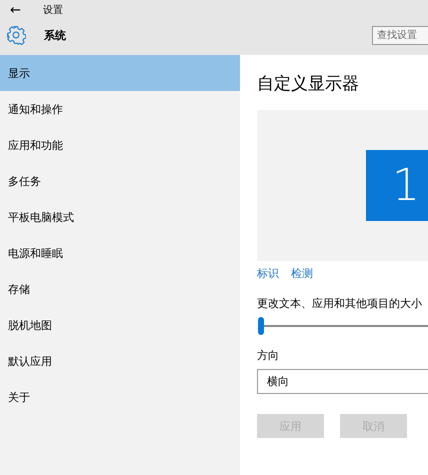 This screenshot has height=475, width=428. Describe the element at coordinates (120, 73) in the screenshot. I see `sidebar-item: 显示` at that location.